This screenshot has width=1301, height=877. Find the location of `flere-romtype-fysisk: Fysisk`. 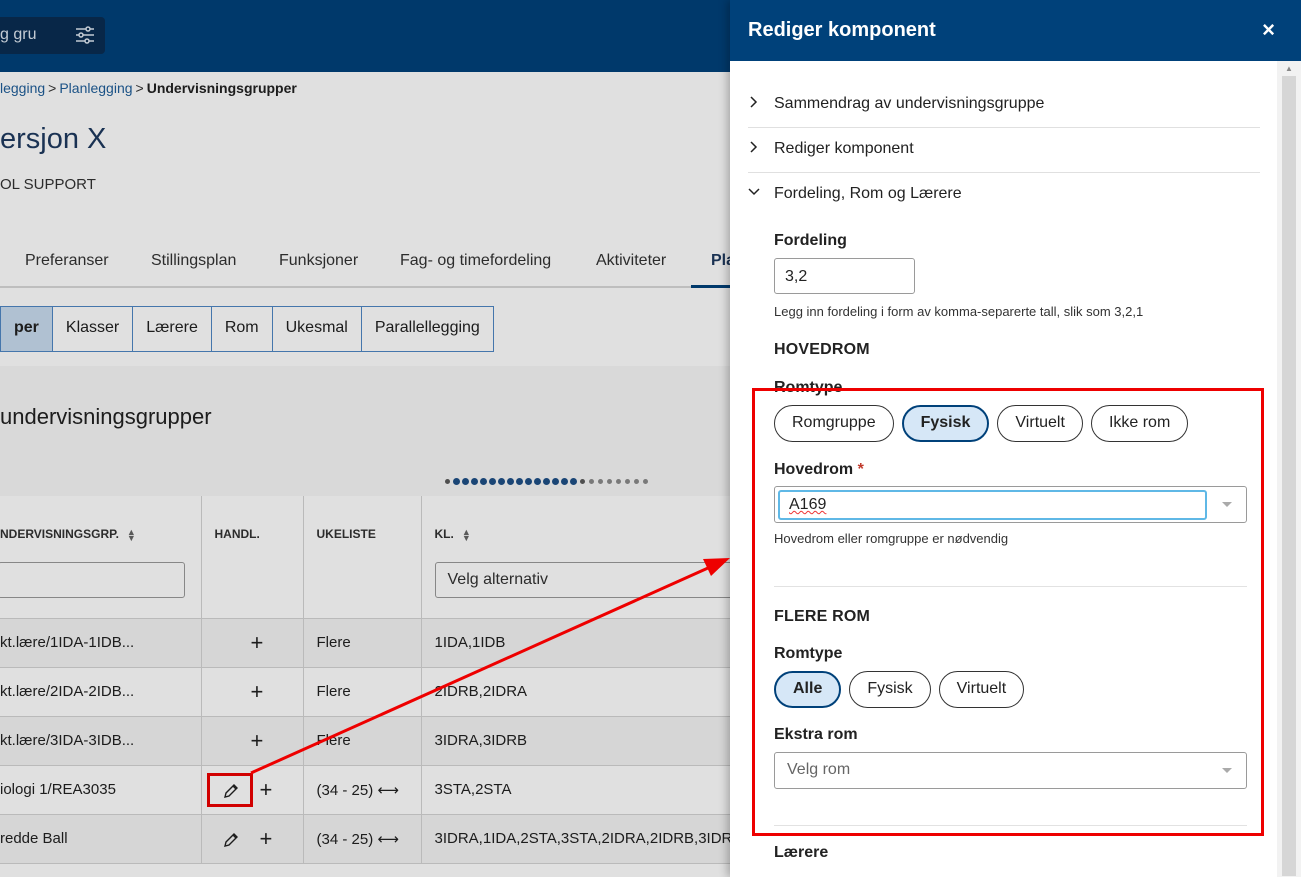

flere-romtype-fysisk: Fysisk is located at coordinates (890, 689).